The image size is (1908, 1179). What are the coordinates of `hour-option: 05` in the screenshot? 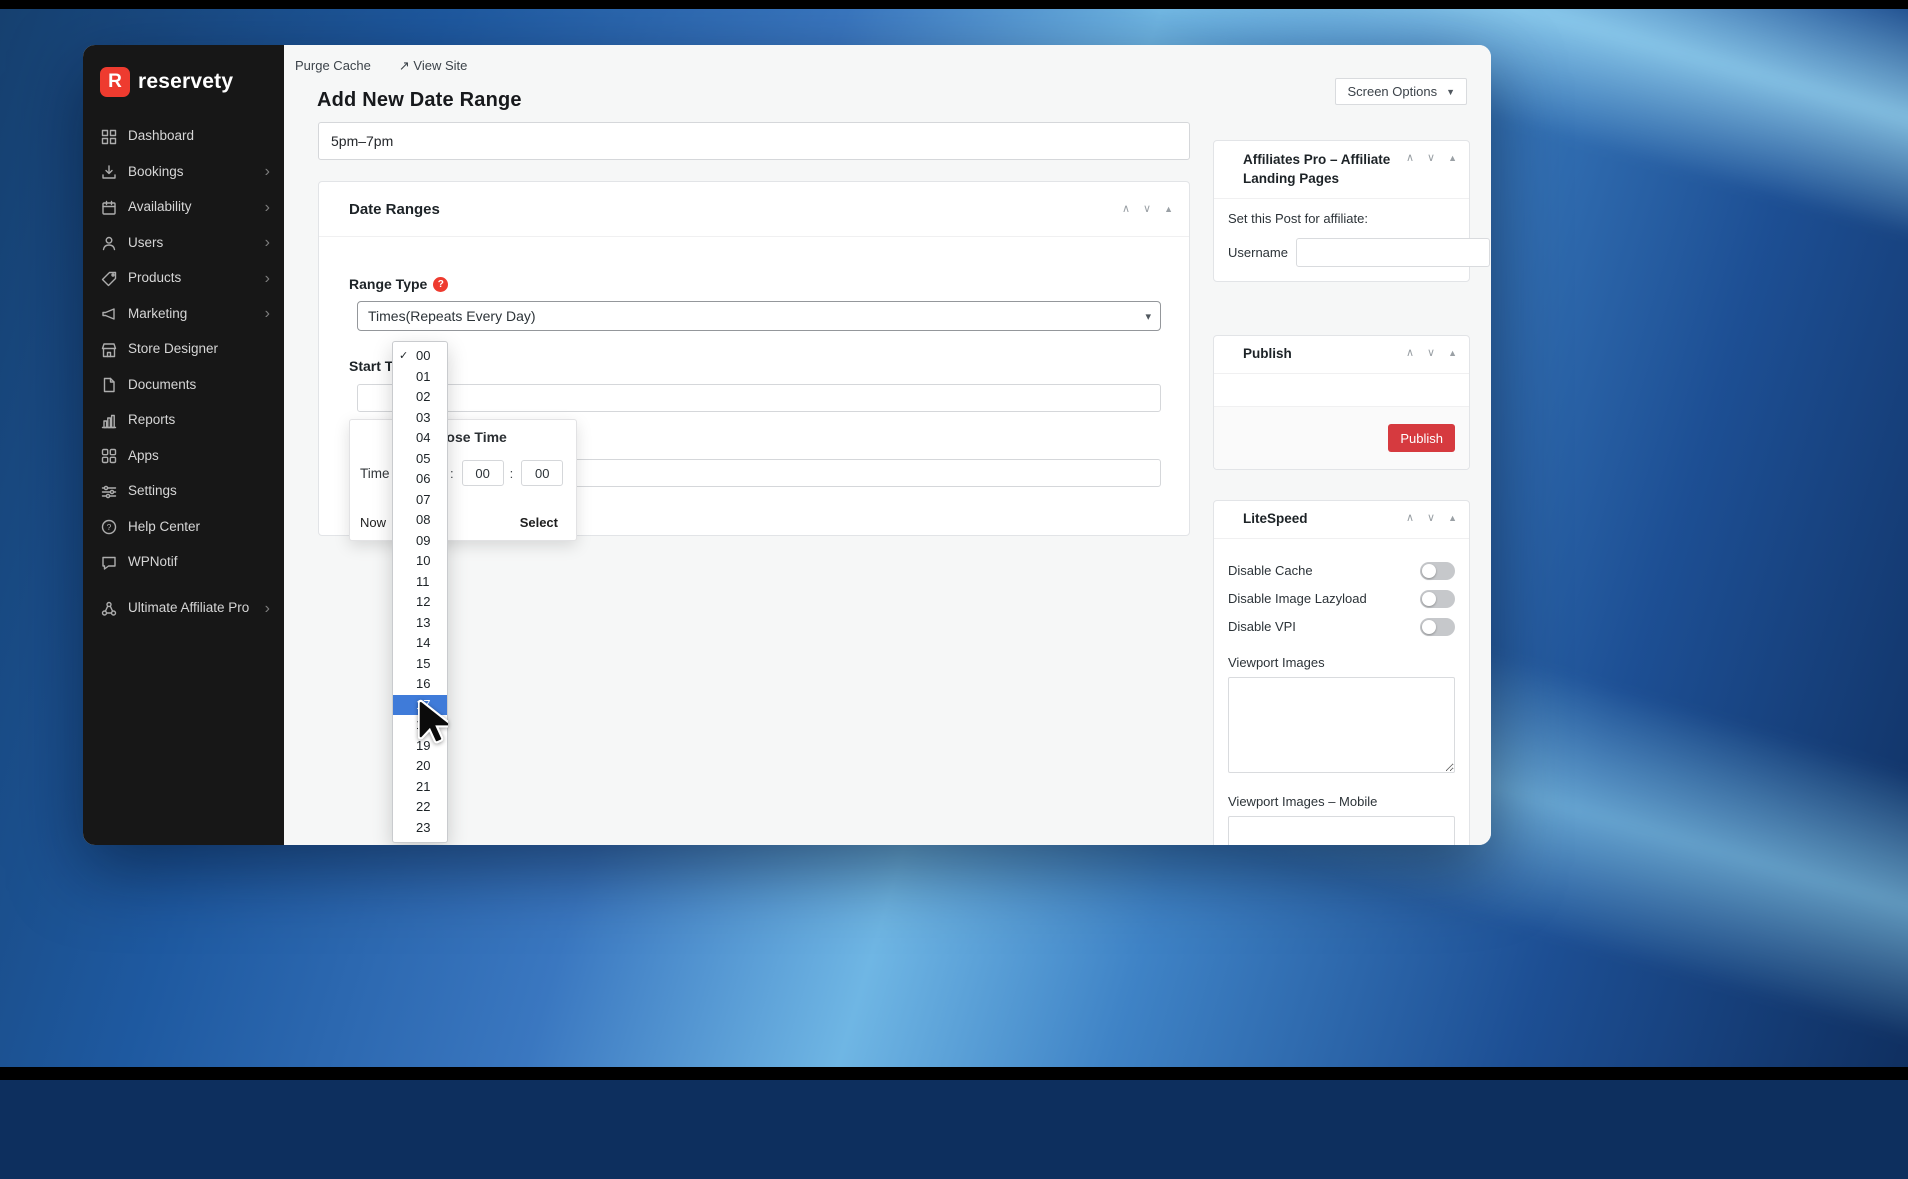 It's located at (420, 459).